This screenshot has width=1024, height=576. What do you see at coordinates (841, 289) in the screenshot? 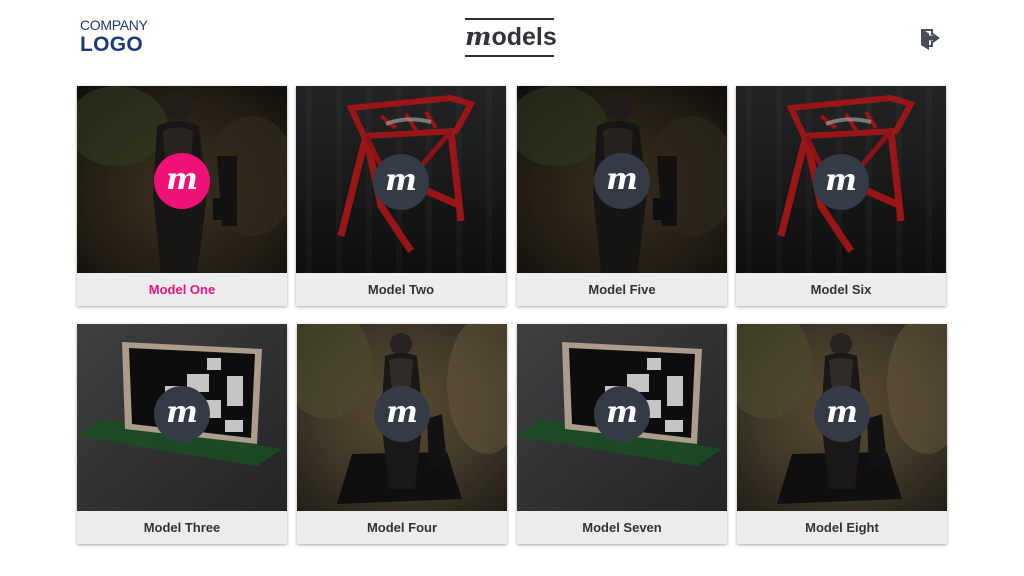
I see `model-label: Model Six` at bounding box center [841, 289].